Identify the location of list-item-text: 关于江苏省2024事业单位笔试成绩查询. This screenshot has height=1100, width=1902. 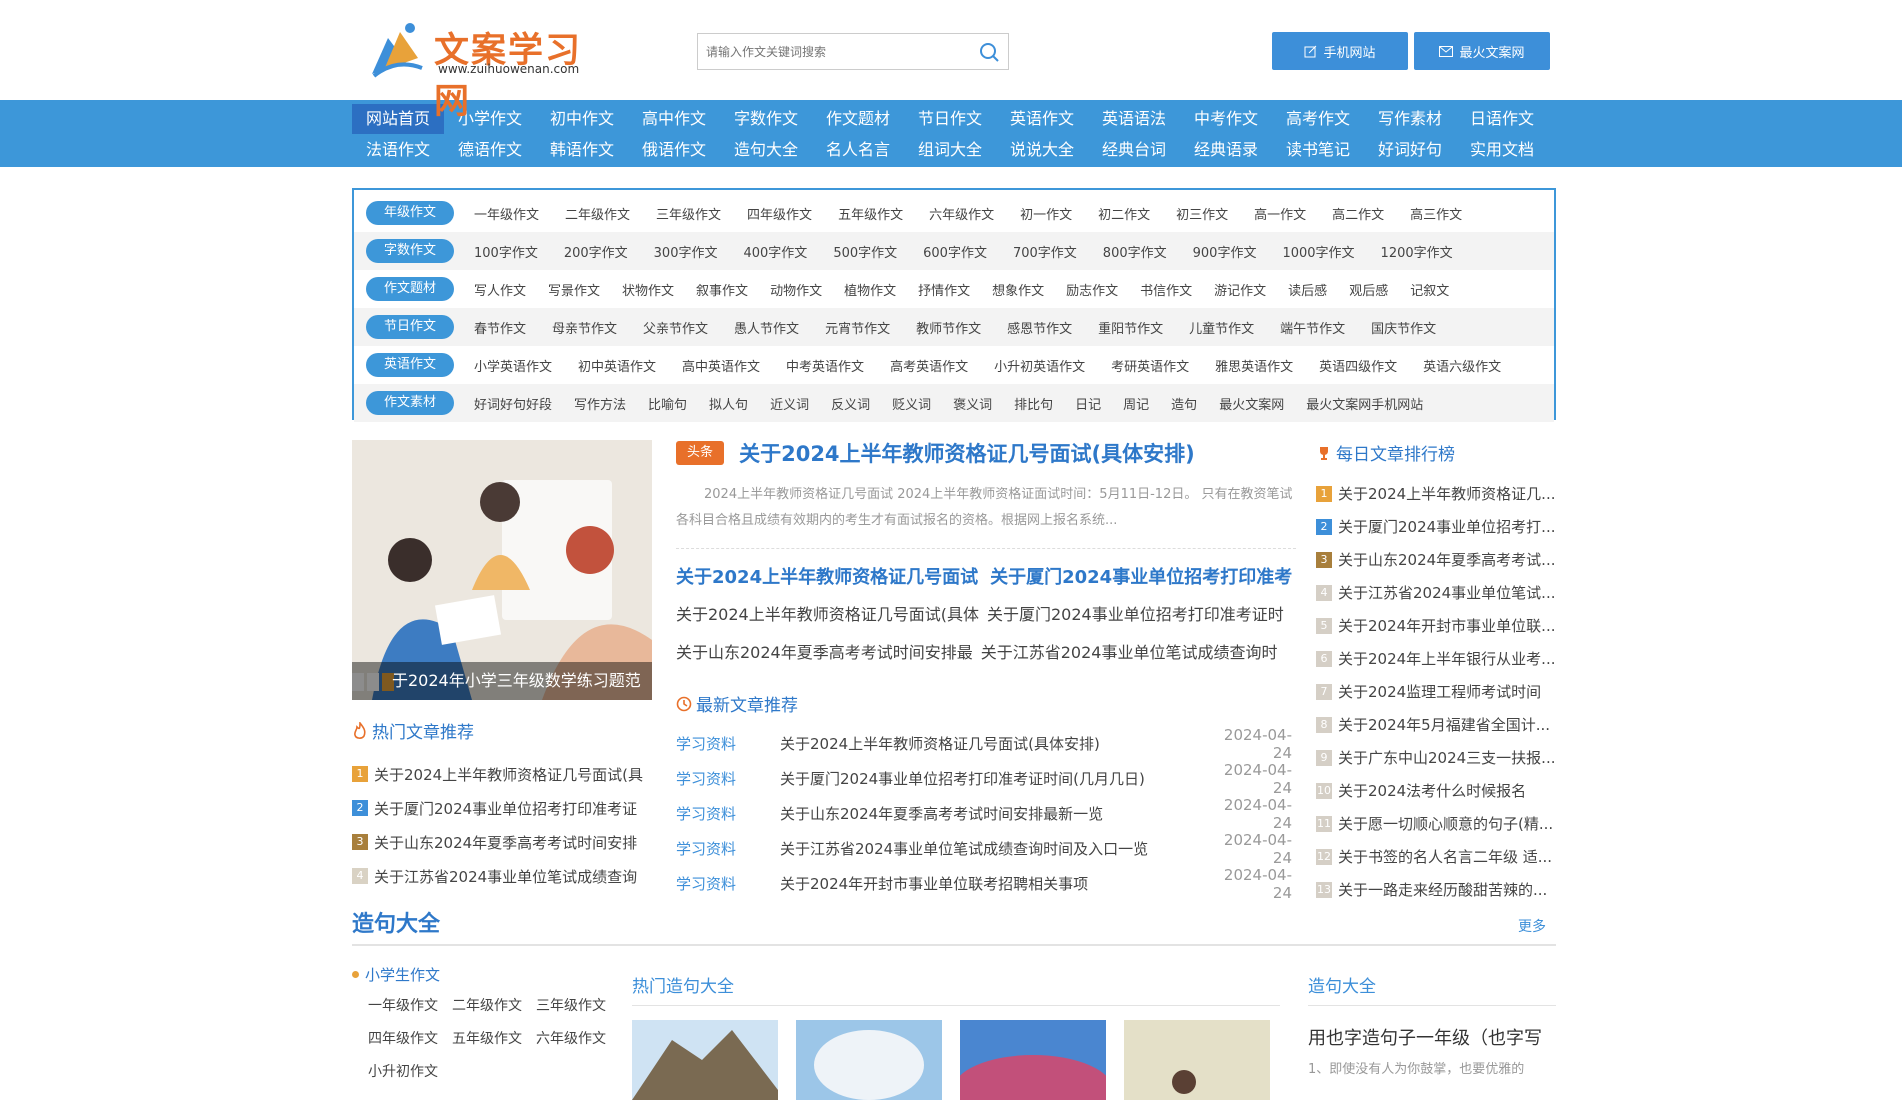
(505, 876).